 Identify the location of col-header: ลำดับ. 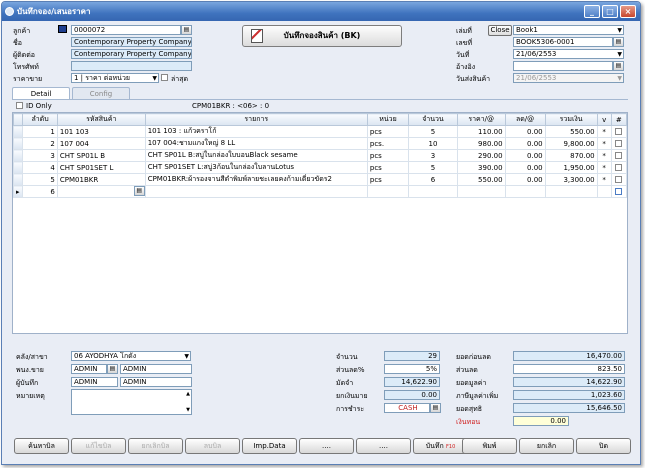
(40, 119).